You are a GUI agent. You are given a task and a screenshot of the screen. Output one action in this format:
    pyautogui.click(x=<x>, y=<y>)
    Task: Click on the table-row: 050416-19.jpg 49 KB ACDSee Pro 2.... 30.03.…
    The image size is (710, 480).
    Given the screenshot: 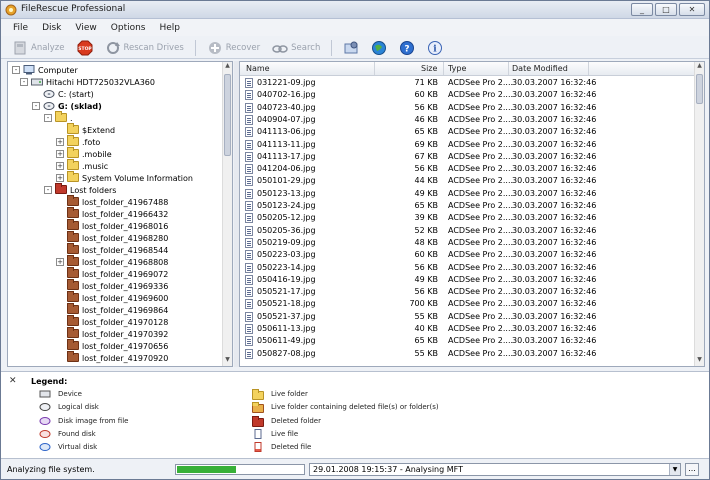 What is the action you would take?
    pyautogui.click(x=467, y=280)
    